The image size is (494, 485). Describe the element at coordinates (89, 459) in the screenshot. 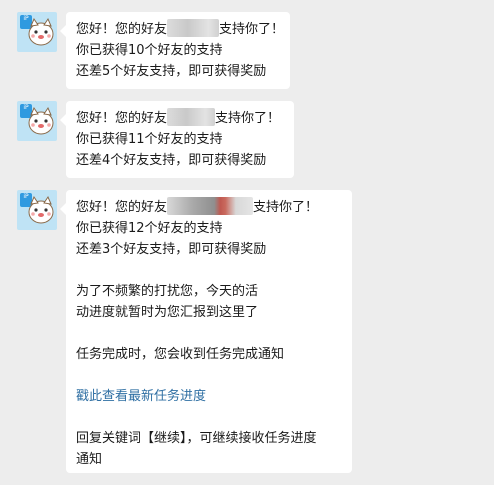

I see `reply-hint-line-2: 通知` at that location.